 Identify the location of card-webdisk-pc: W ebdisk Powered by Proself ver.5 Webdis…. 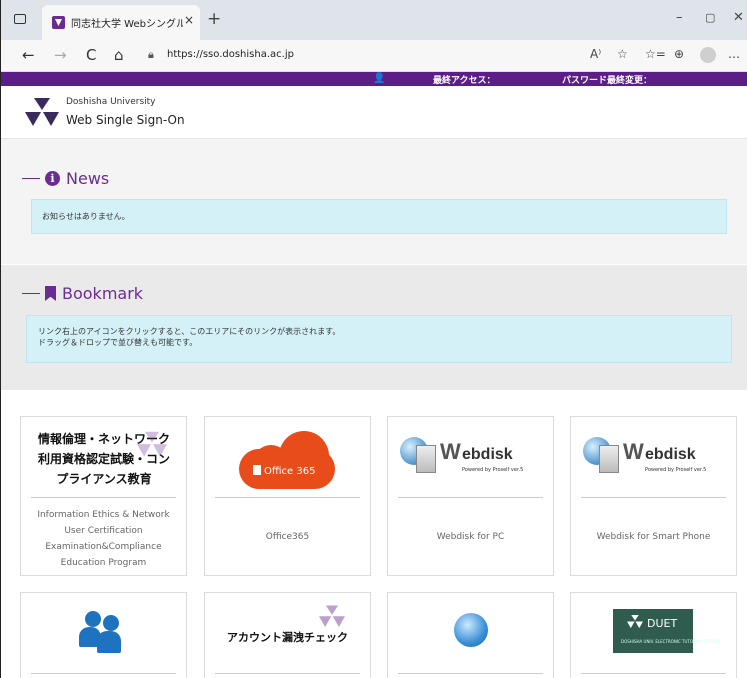
(470, 496).